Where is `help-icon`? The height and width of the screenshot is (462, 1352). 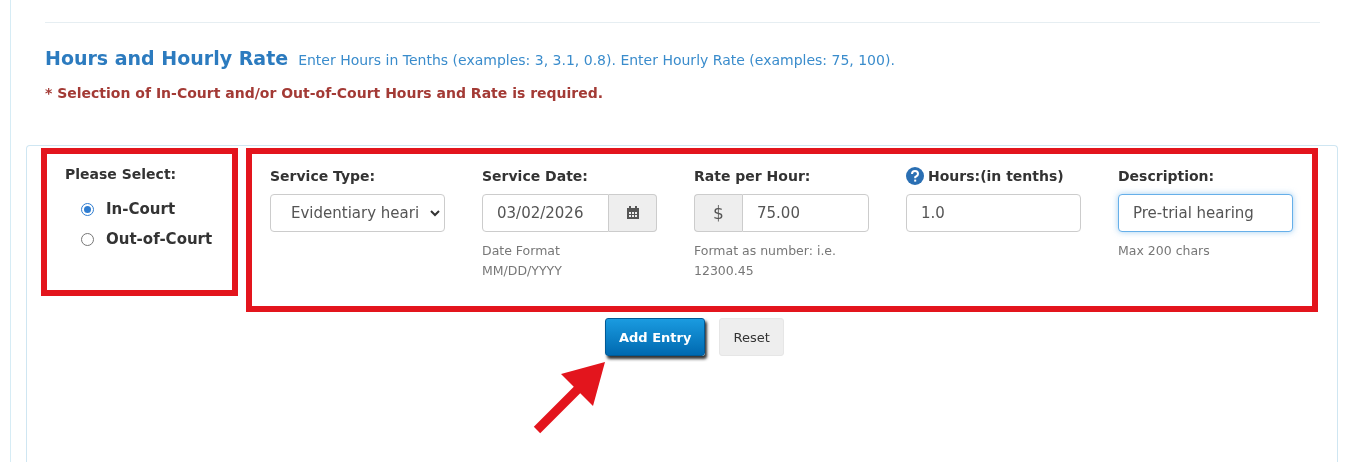
help-icon is located at coordinates (915, 176).